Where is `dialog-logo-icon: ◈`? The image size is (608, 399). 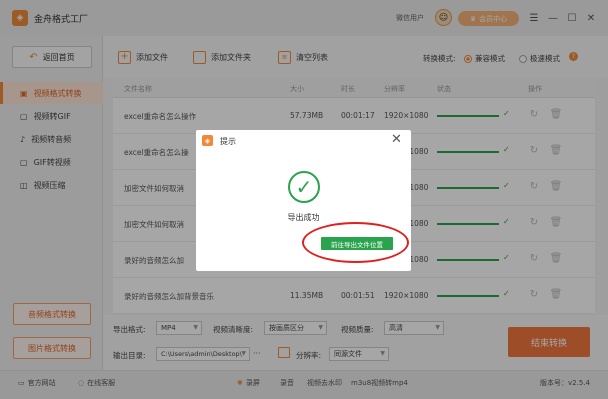 dialog-logo-icon: ◈ is located at coordinates (207, 140).